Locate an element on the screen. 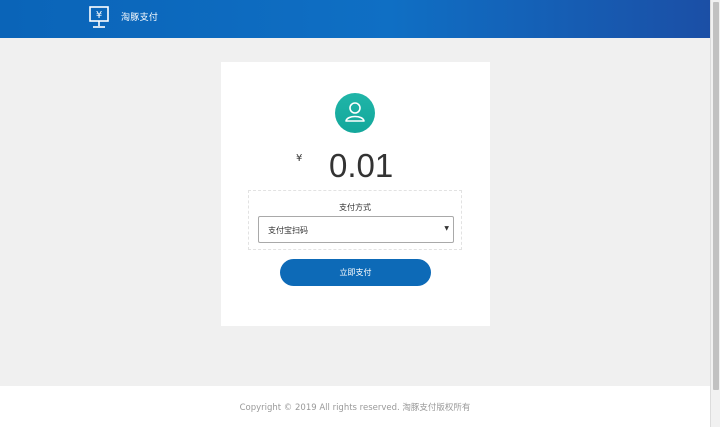 The image size is (720, 427). top-header: ¥ 淘豚支付 is located at coordinates (355, 19).